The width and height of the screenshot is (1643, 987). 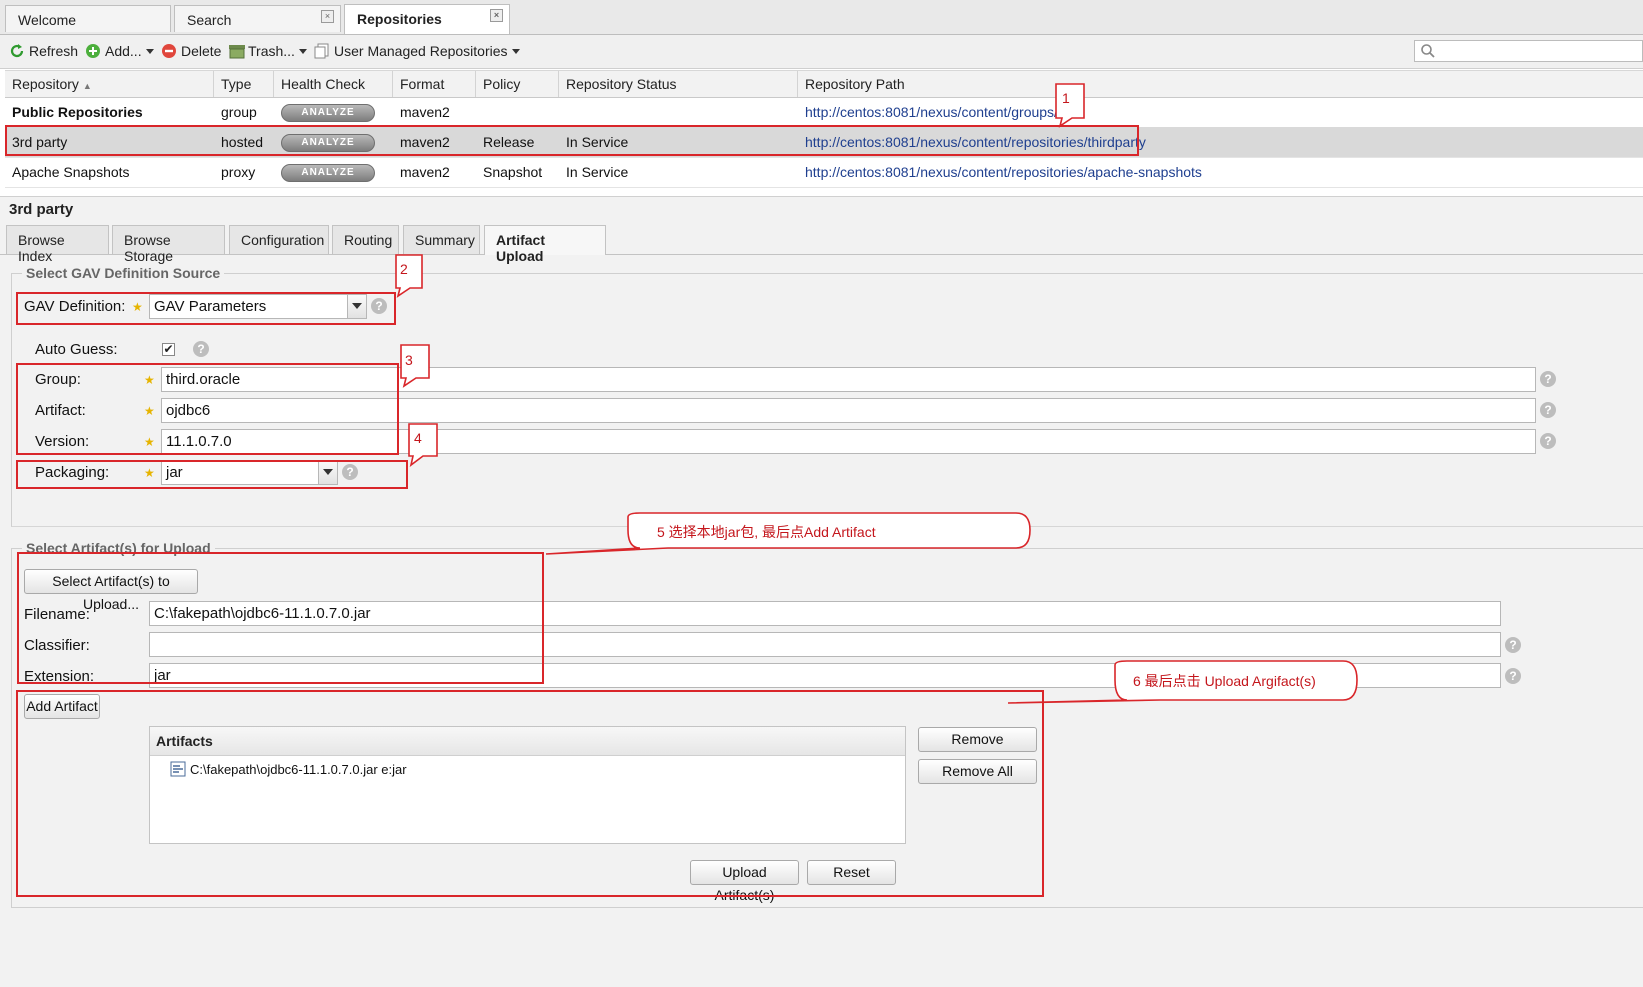 What do you see at coordinates (766, 532) in the screenshot?
I see `callout-label-5: 5 选择本地jar包, 最后点Add Artifact` at bounding box center [766, 532].